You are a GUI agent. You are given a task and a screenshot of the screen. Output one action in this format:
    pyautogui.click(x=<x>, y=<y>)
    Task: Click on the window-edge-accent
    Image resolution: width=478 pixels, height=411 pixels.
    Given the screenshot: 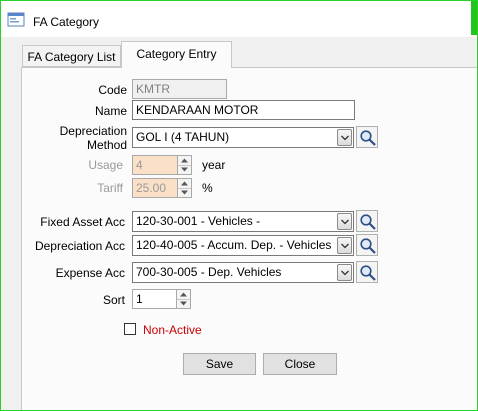 What is the action you would take?
    pyautogui.click(x=474, y=18)
    